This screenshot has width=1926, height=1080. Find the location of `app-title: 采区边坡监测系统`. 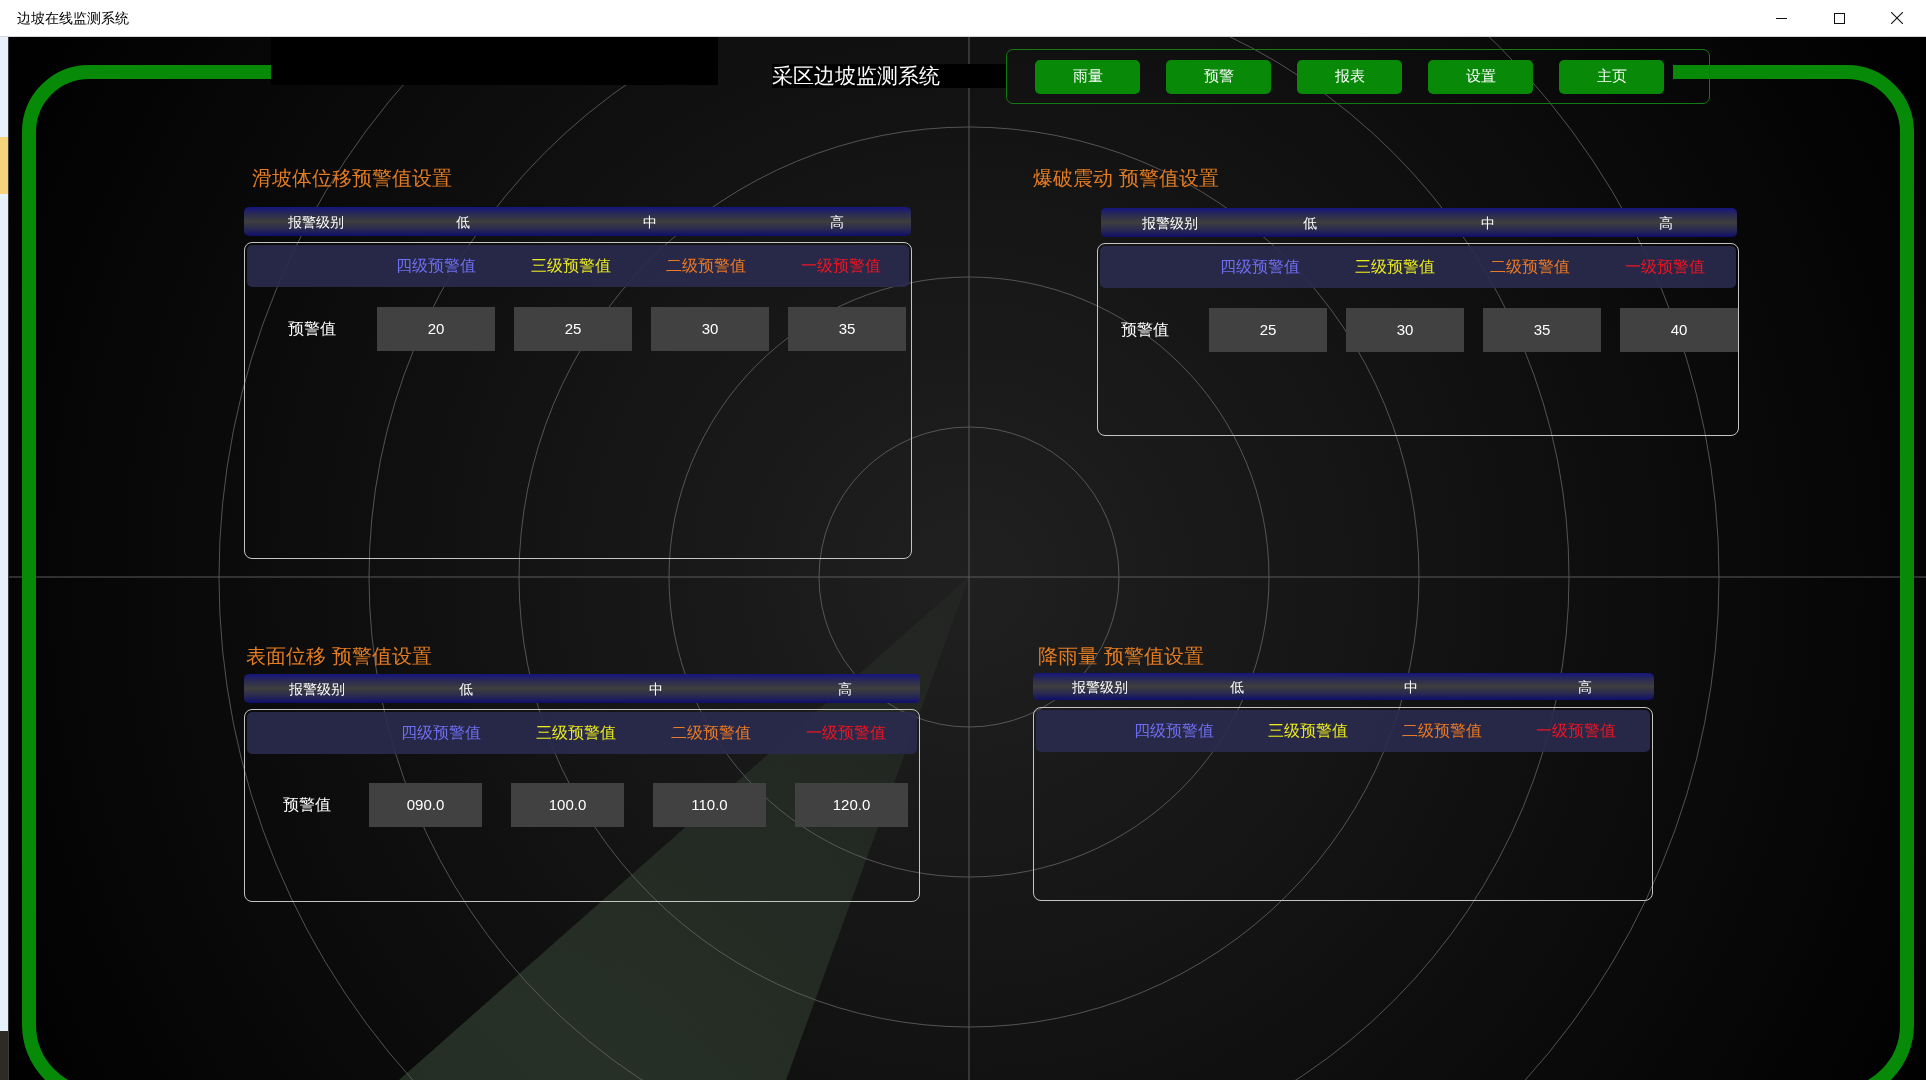

app-title: 采区边坡监测系统 is located at coordinates (889, 76).